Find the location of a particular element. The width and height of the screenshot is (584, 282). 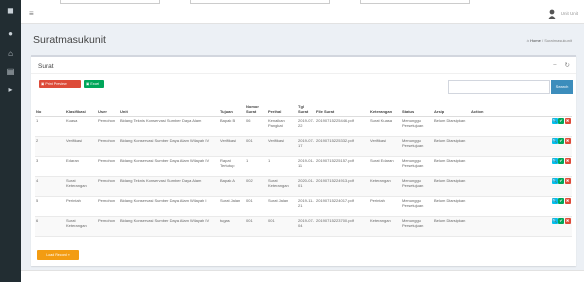

load-record-button: Load Record » is located at coordinates (58, 255).